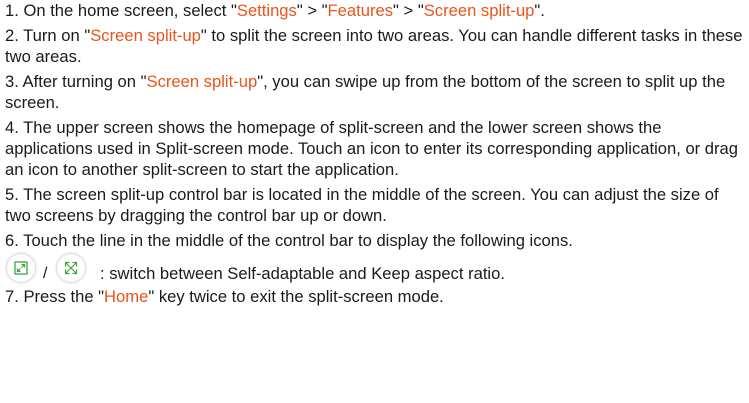 This screenshot has width=749, height=403. What do you see at coordinates (266, 10) in the screenshot?
I see `settings-term: Settings` at bounding box center [266, 10].